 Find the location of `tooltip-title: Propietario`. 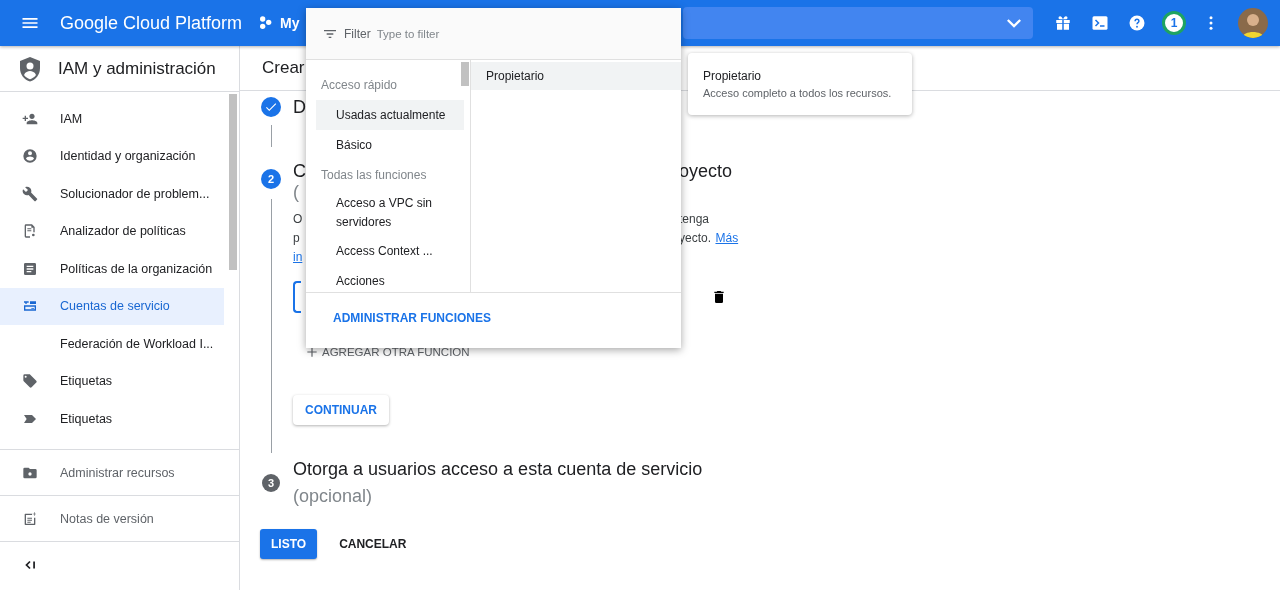

tooltip-title: Propietario is located at coordinates (733, 76).